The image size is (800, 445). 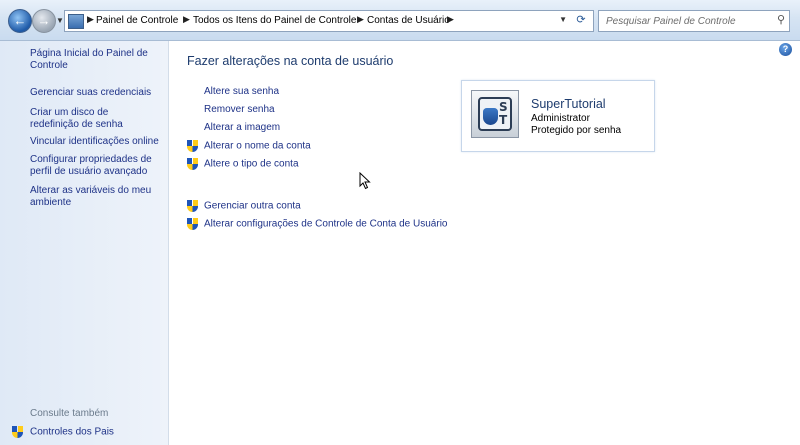 I want to click on sidebar-item-link-online-ids: Vincular identificações online, so click(x=95, y=142).